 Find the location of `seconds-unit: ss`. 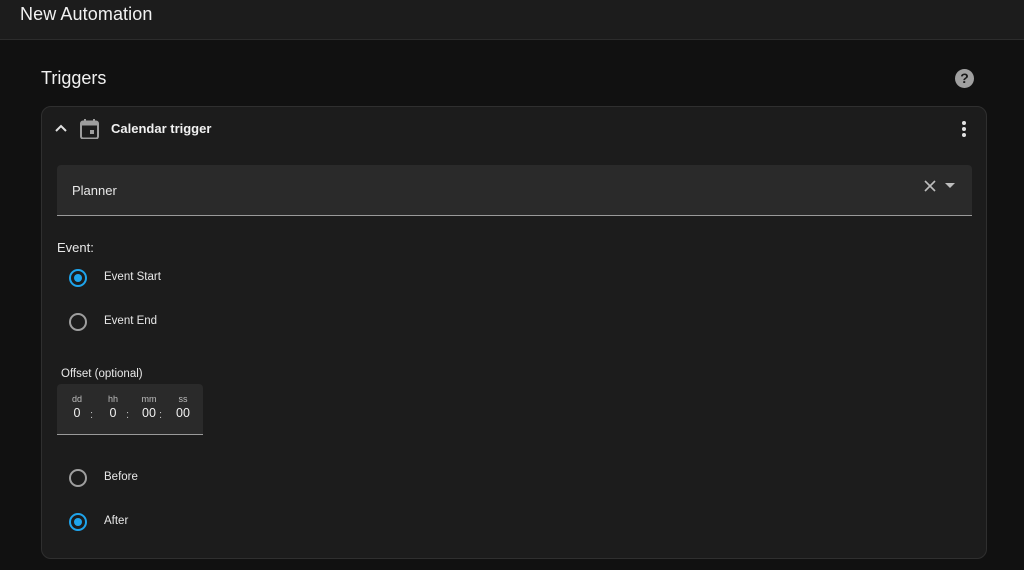

seconds-unit: ss is located at coordinates (183, 399).